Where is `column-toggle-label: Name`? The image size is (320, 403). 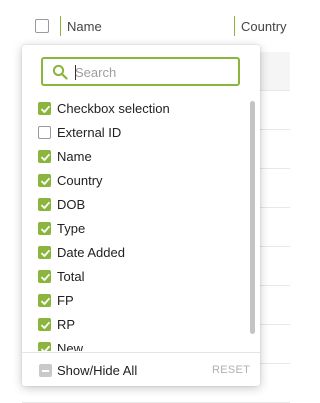
column-toggle-label: Name is located at coordinates (74, 156).